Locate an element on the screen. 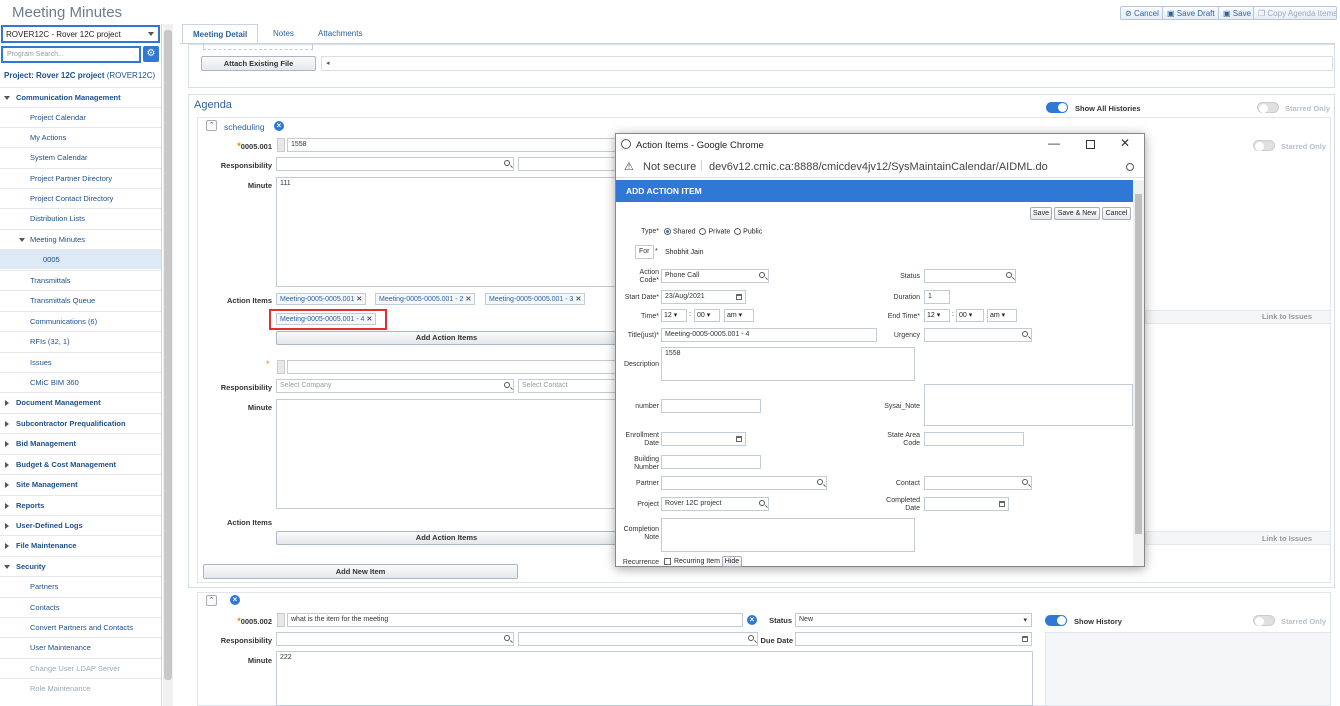 This screenshot has width=1340, height=706. project-selector: ROVER12C - Rover 12C project is located at coordinates (80, 34).